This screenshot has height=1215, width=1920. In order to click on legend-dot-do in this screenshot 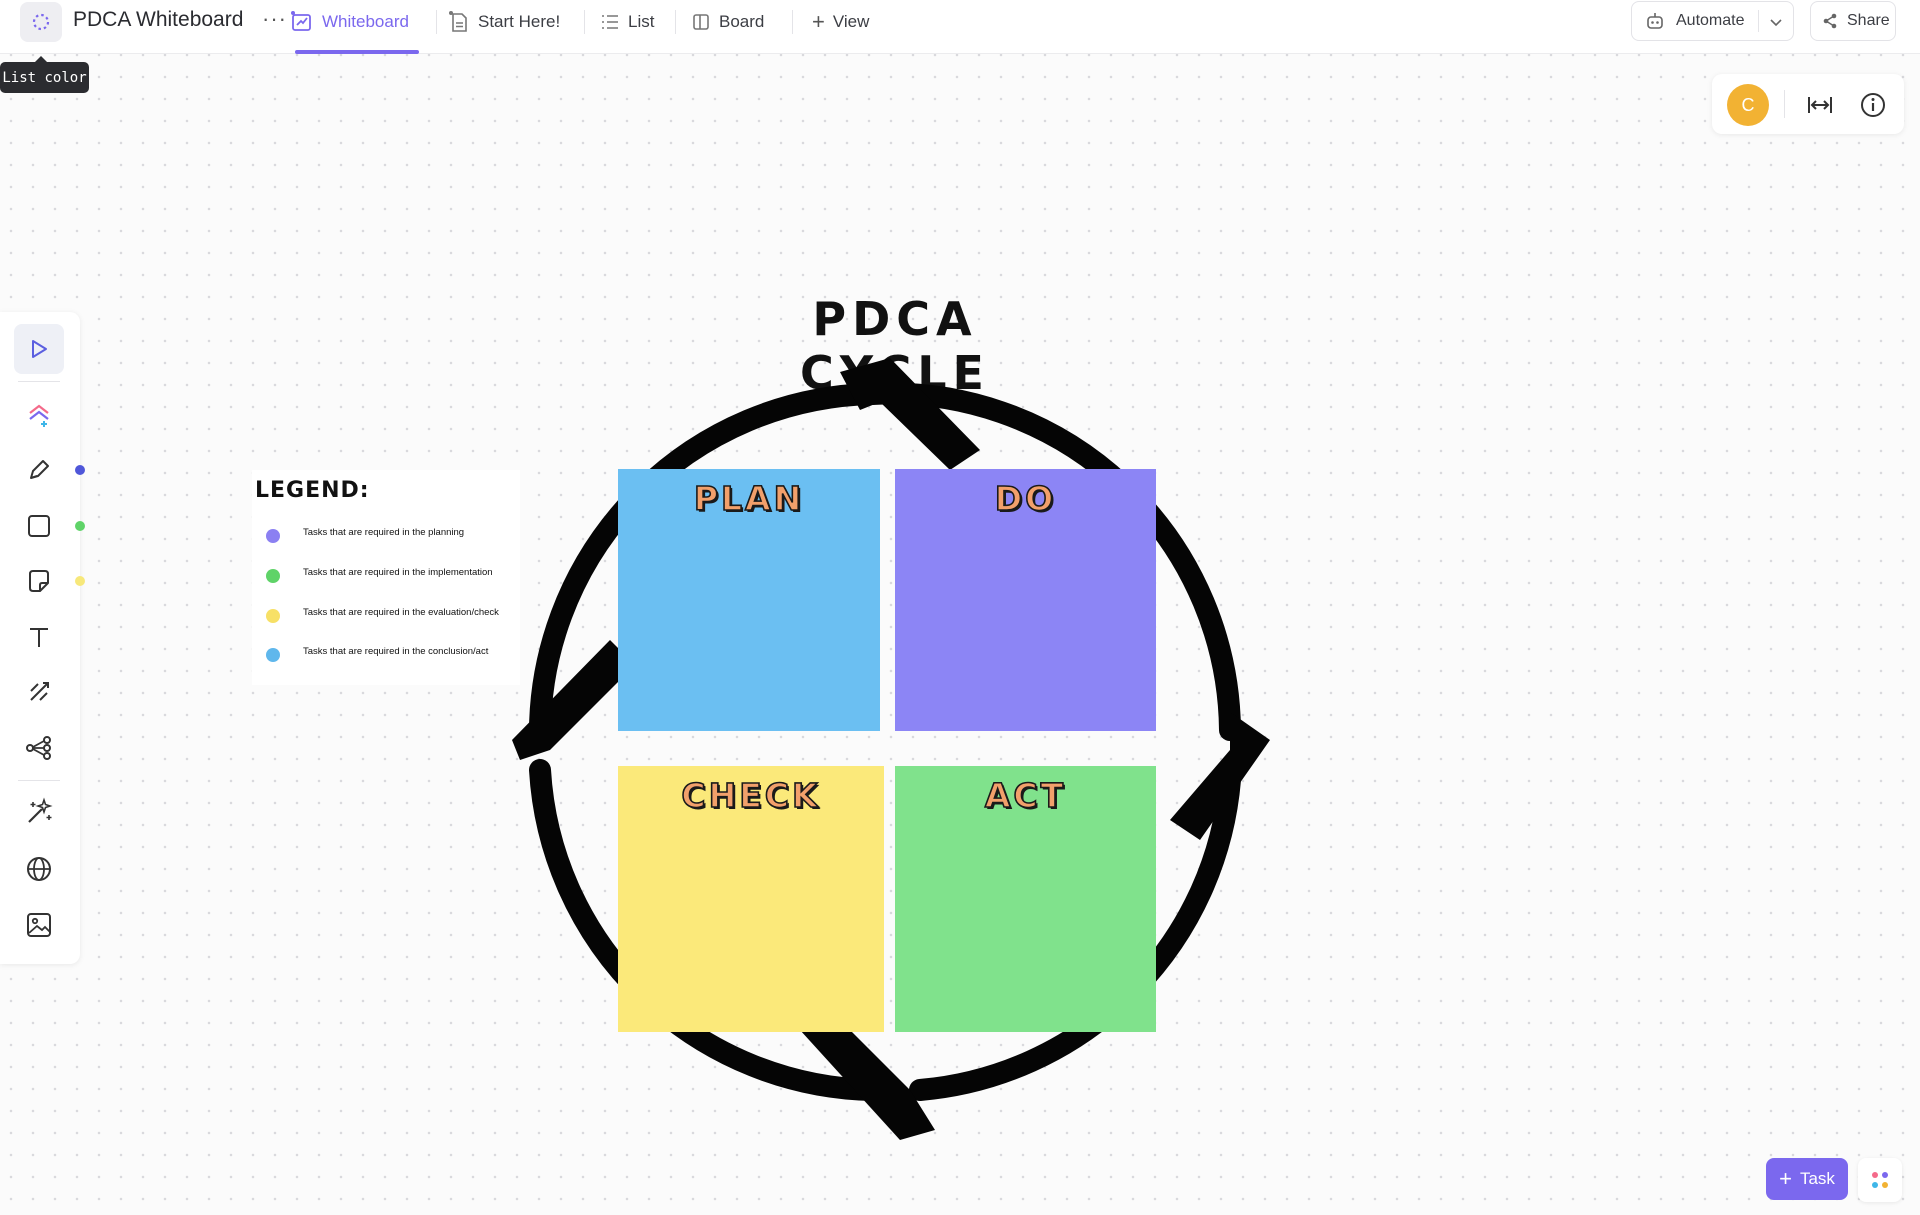, I will do `click(273, 576)`.